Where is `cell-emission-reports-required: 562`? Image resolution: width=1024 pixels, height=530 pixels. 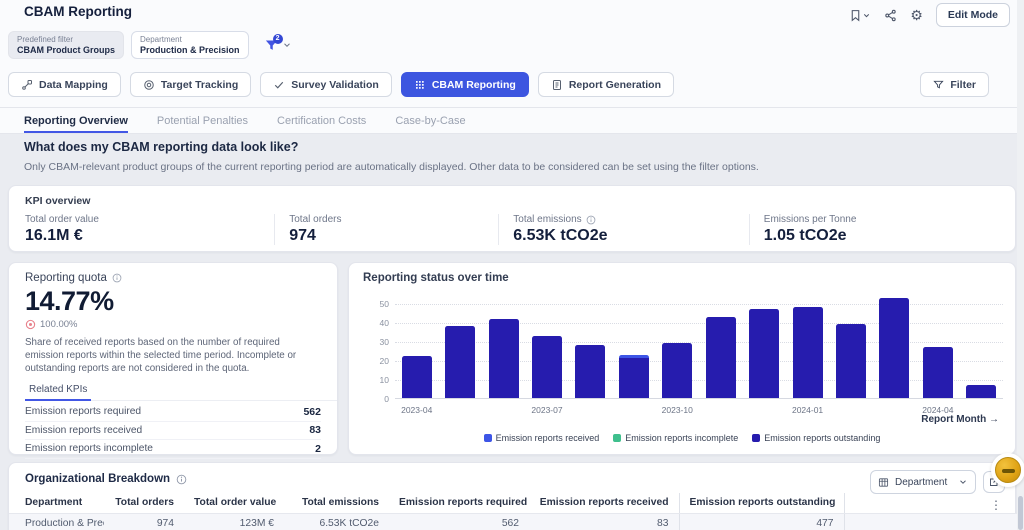
cell-emission-reports-required: 562 is located at coordinates (459, 521).